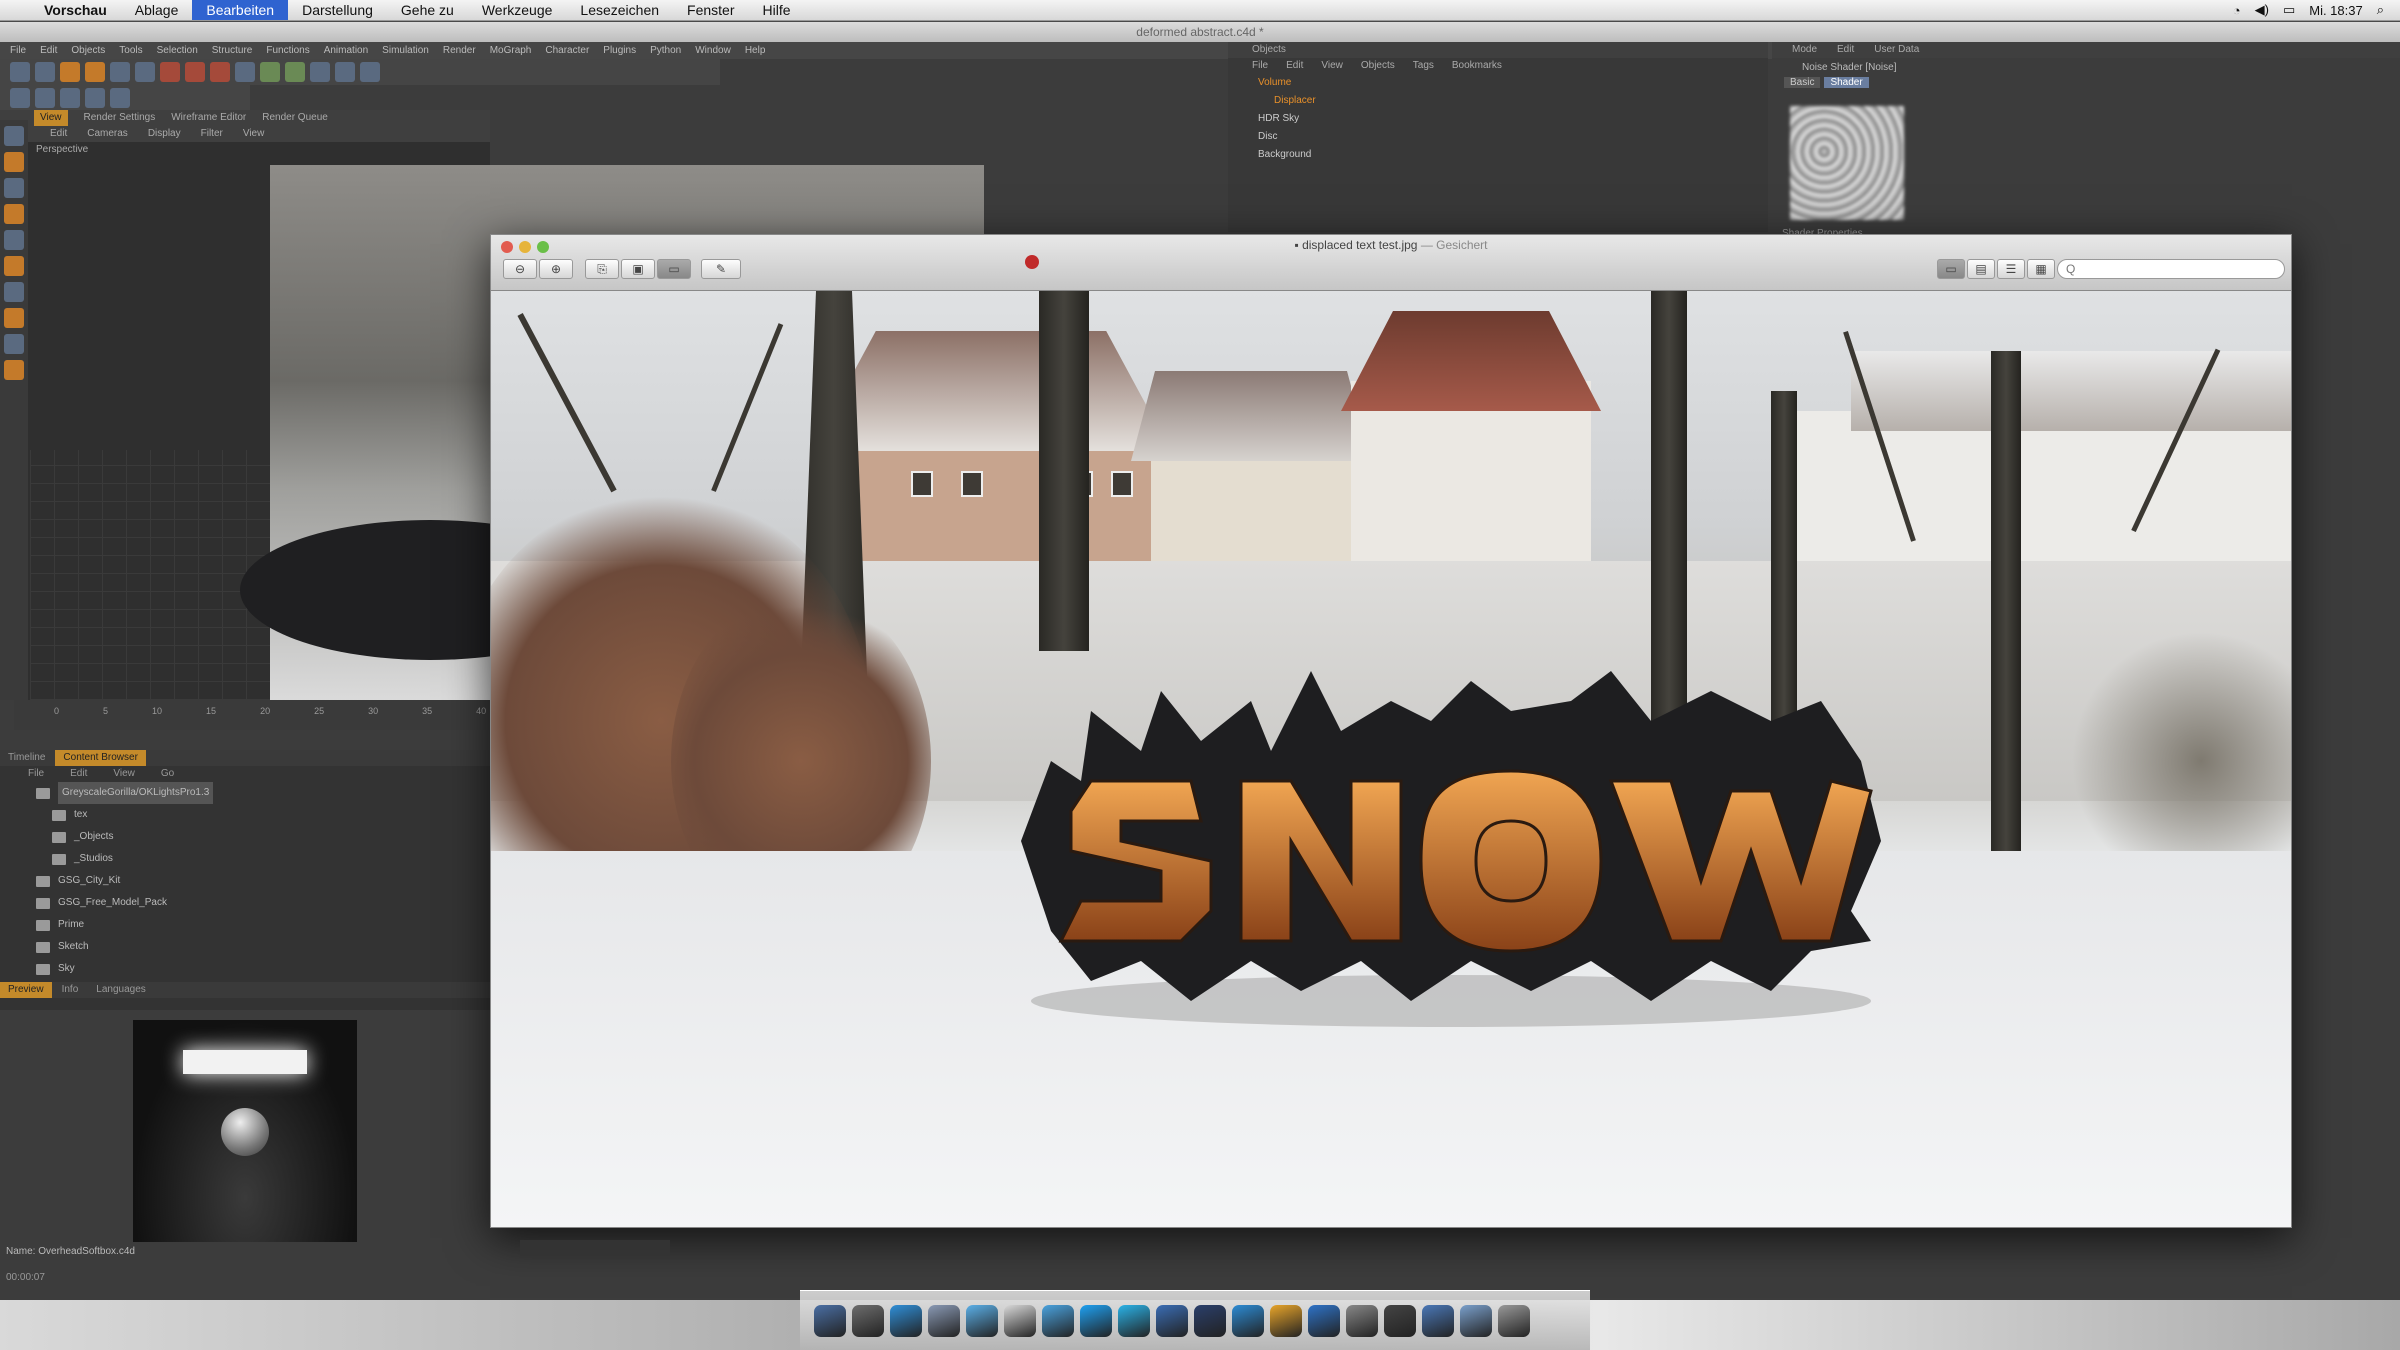 This screenshot has width=2400, height=1350. I want to click on viewport-tab: Render Queue, so click(295, 118).